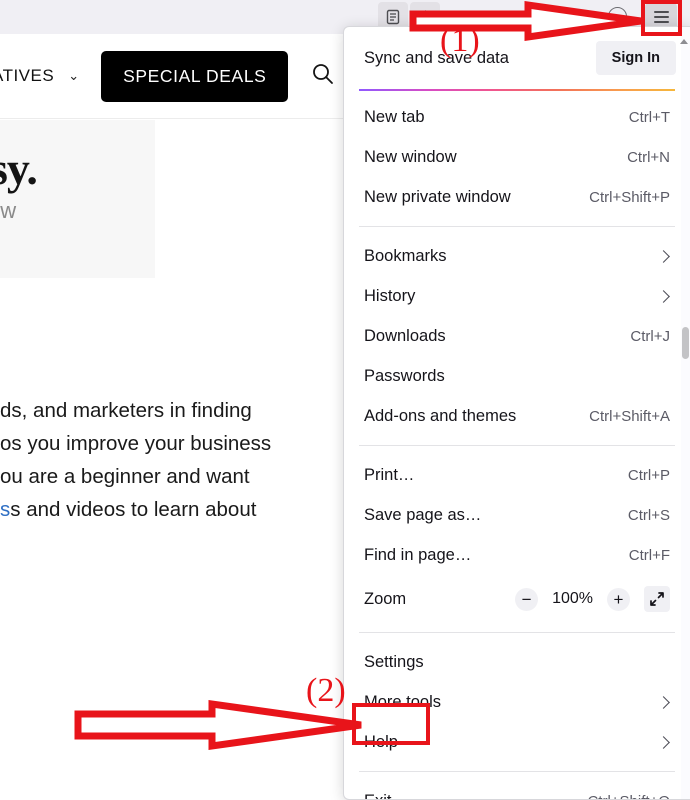 The width and height of the screenshot is (690, 800). What do you see at coordinates (125, 476) in the screenshot?
I see `paragraph-line: ou are a beginner and want` at bounding box center [125, 476].